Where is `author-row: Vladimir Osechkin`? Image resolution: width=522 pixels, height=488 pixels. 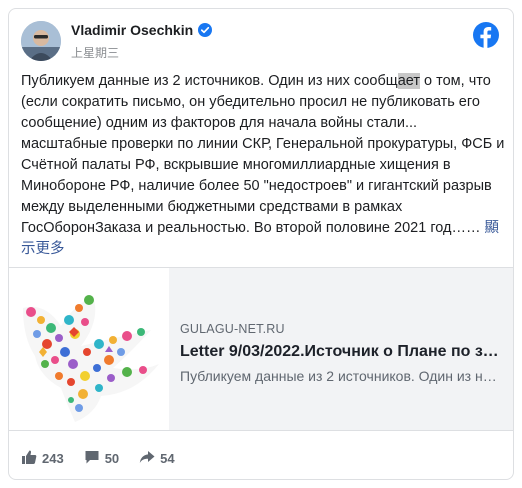
author-row: Vladimir Osechkin is located at coordinates (142, 30).